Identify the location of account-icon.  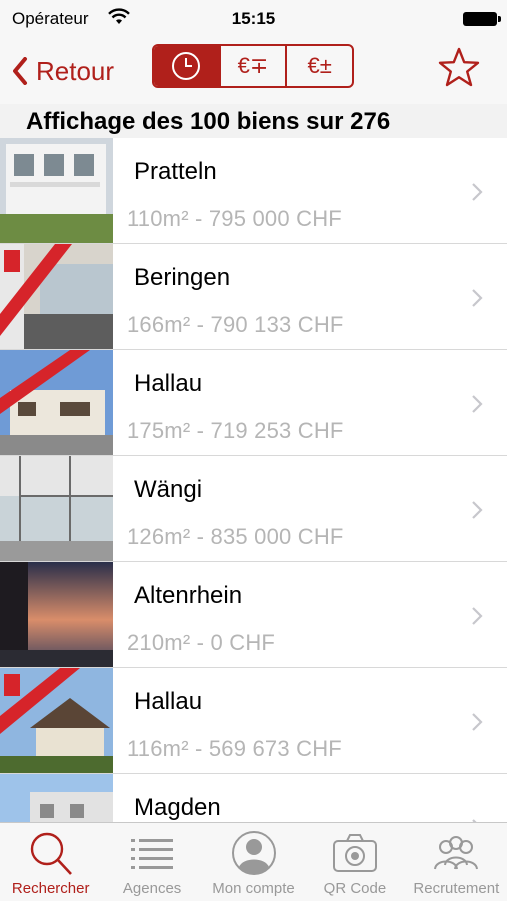
(253, 853).